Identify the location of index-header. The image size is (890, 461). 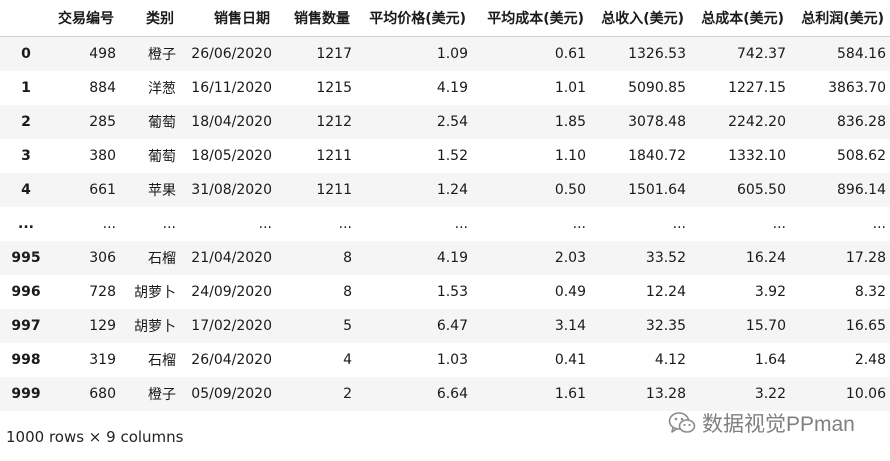
(26, 18).